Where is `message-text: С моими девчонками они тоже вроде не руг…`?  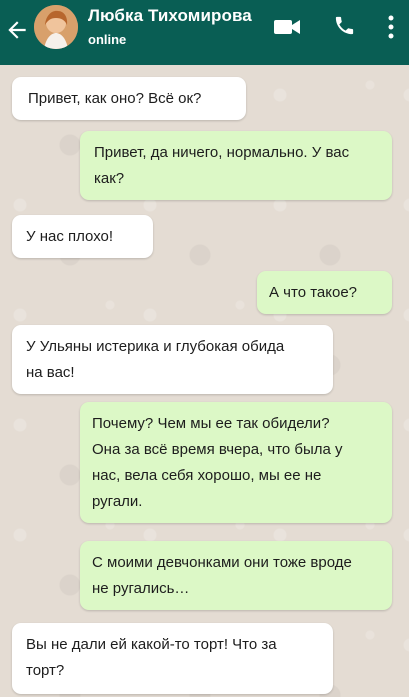
message-text: С моими девчонками они тоже вроде не руг… is located at coordinates (222, 575).